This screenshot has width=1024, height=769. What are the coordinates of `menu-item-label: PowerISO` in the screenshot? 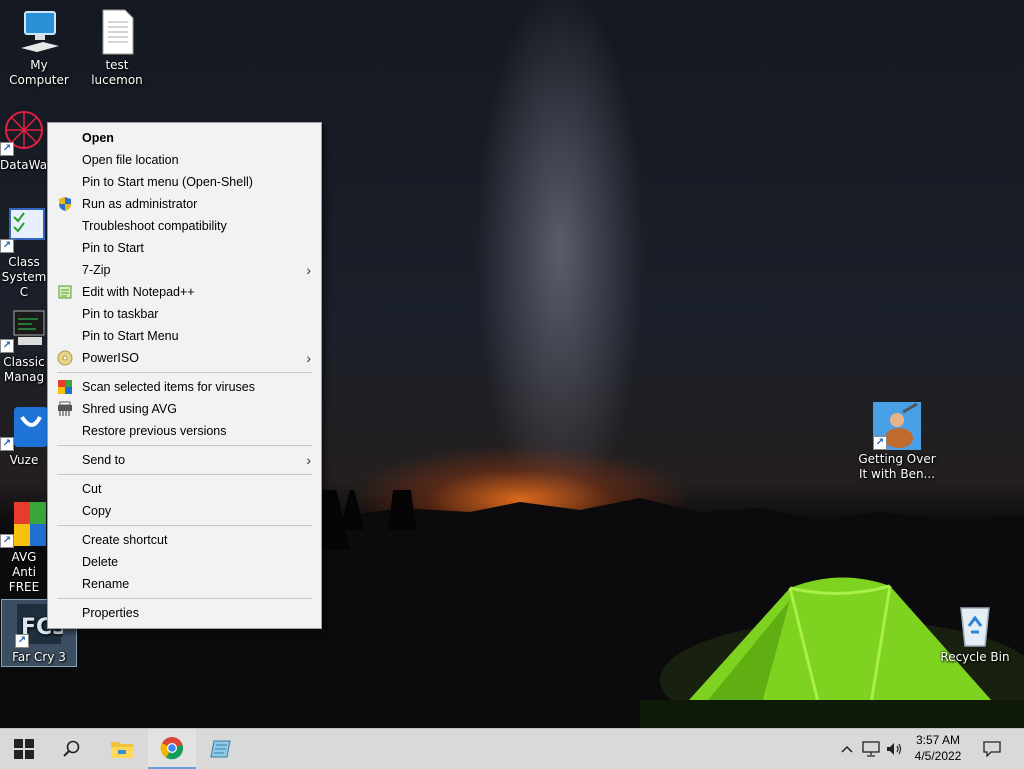 It's located at (110, 358).